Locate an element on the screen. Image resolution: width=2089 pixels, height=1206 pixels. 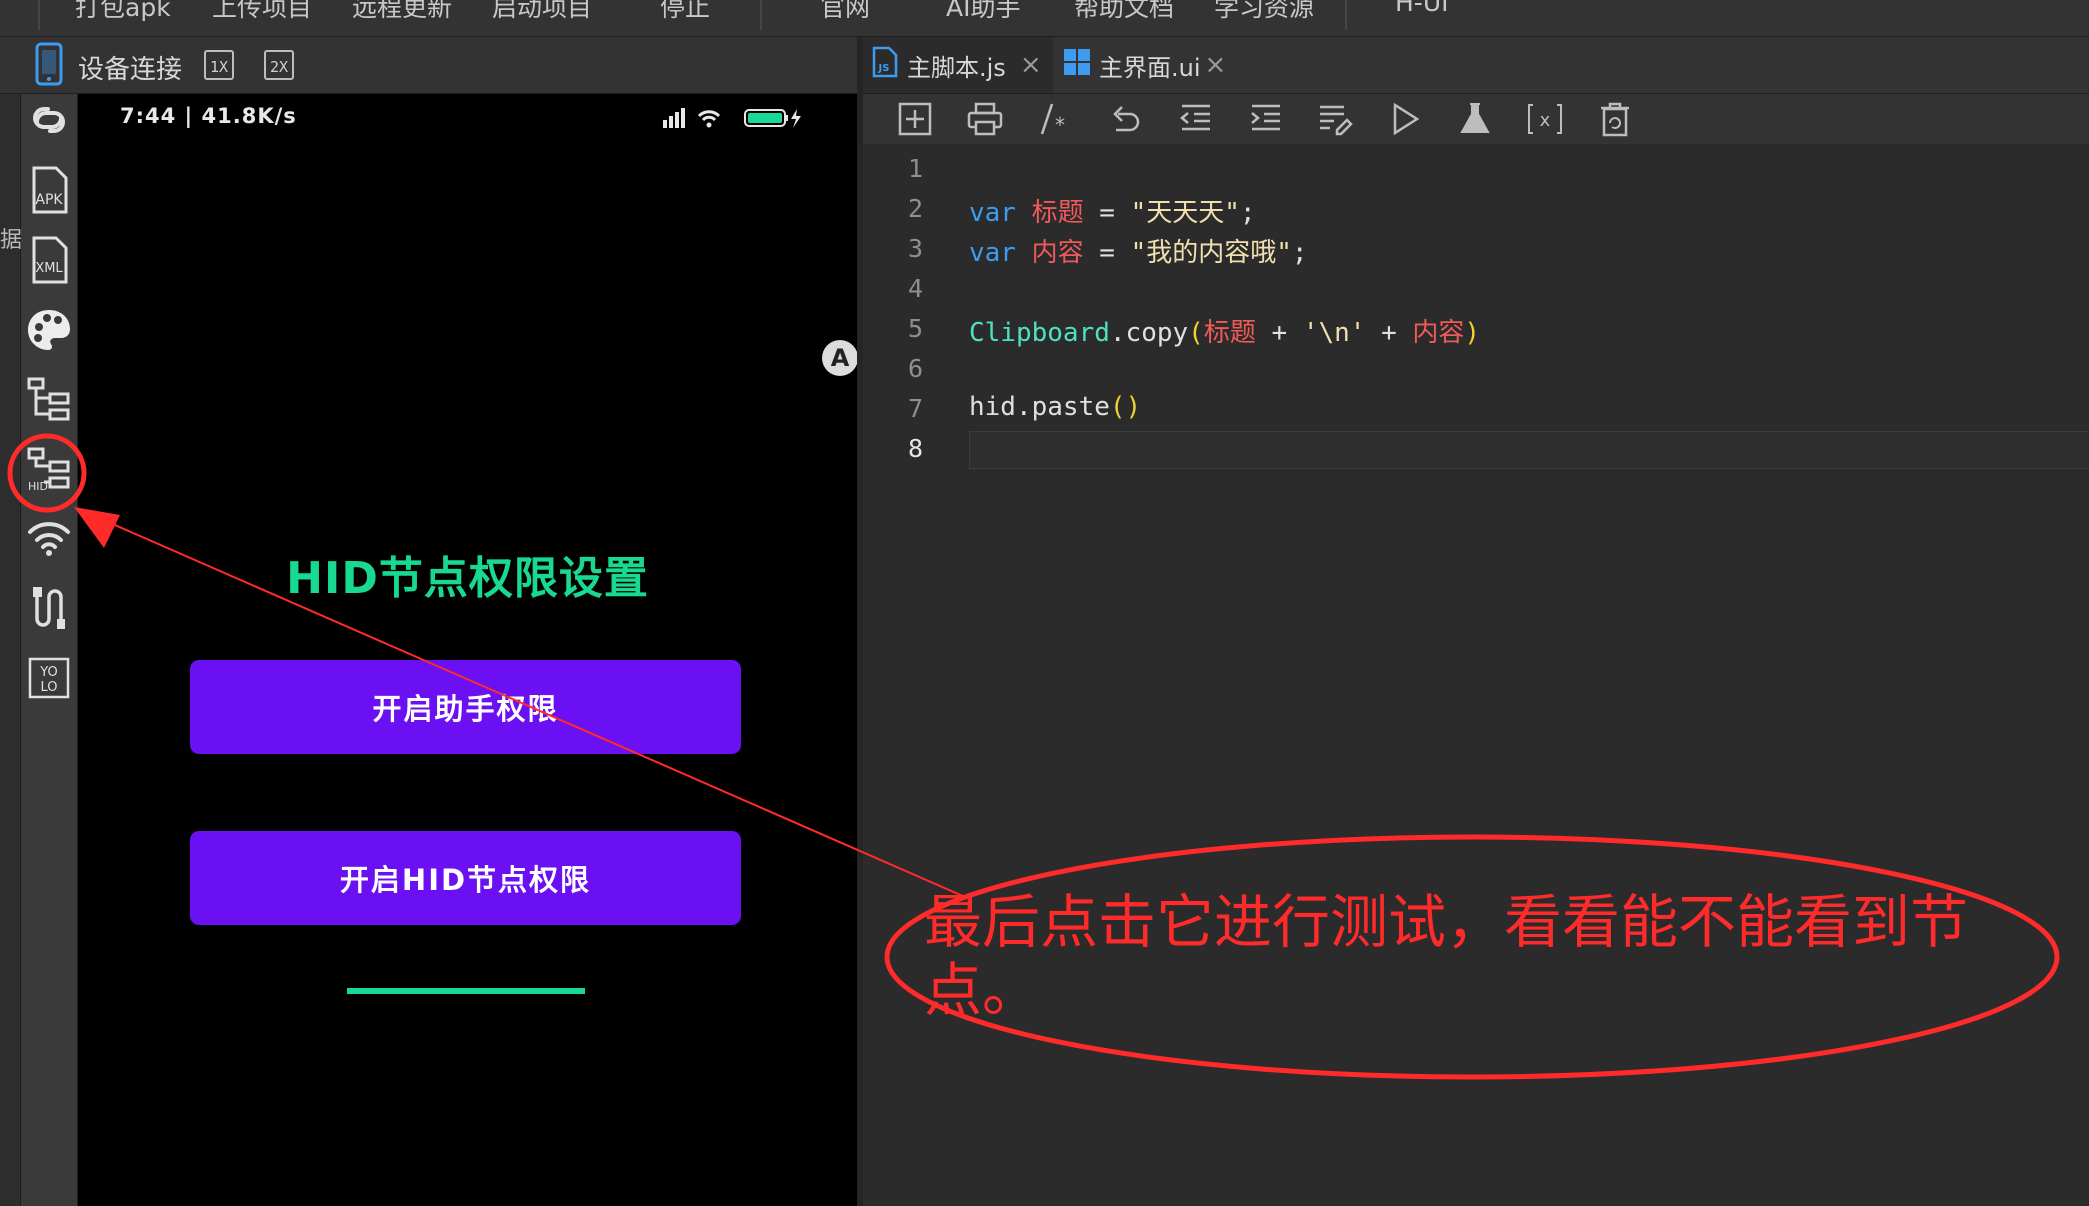
run-icon is located at coordinates (1405, 119).